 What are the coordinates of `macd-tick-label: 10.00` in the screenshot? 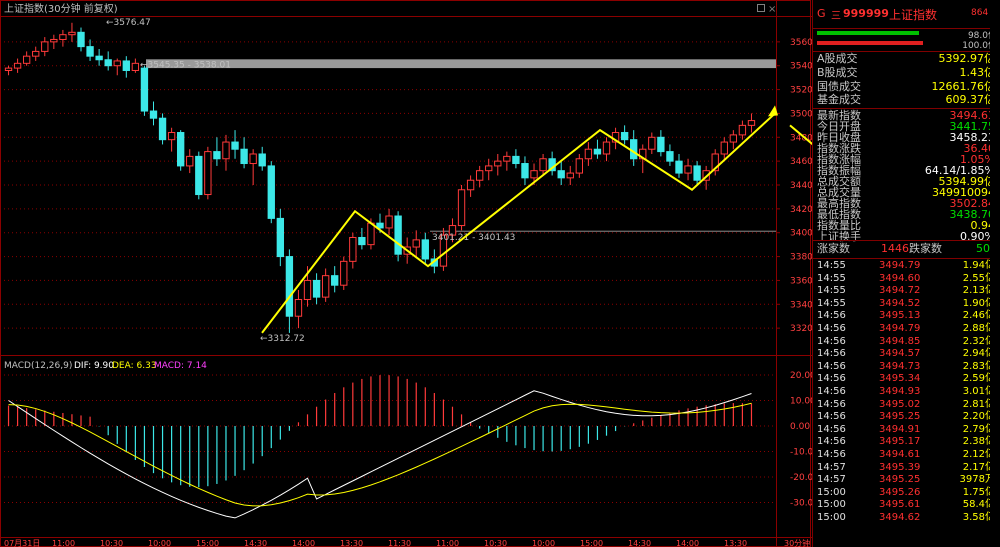 It's located at (801, 402).